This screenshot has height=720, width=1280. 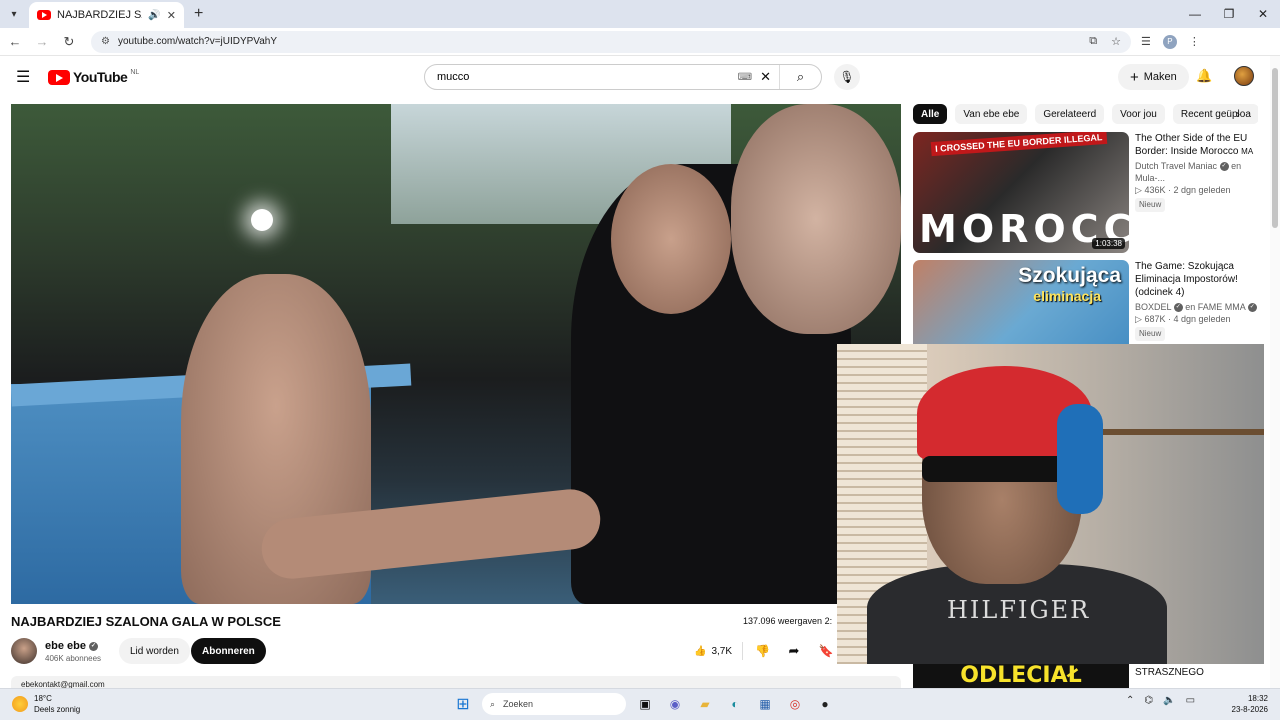 What do you see at coordinates (1070, 114) in the screenshot?
I see `chip-related: Gerelateerd` at bounding box center [1070, 114].